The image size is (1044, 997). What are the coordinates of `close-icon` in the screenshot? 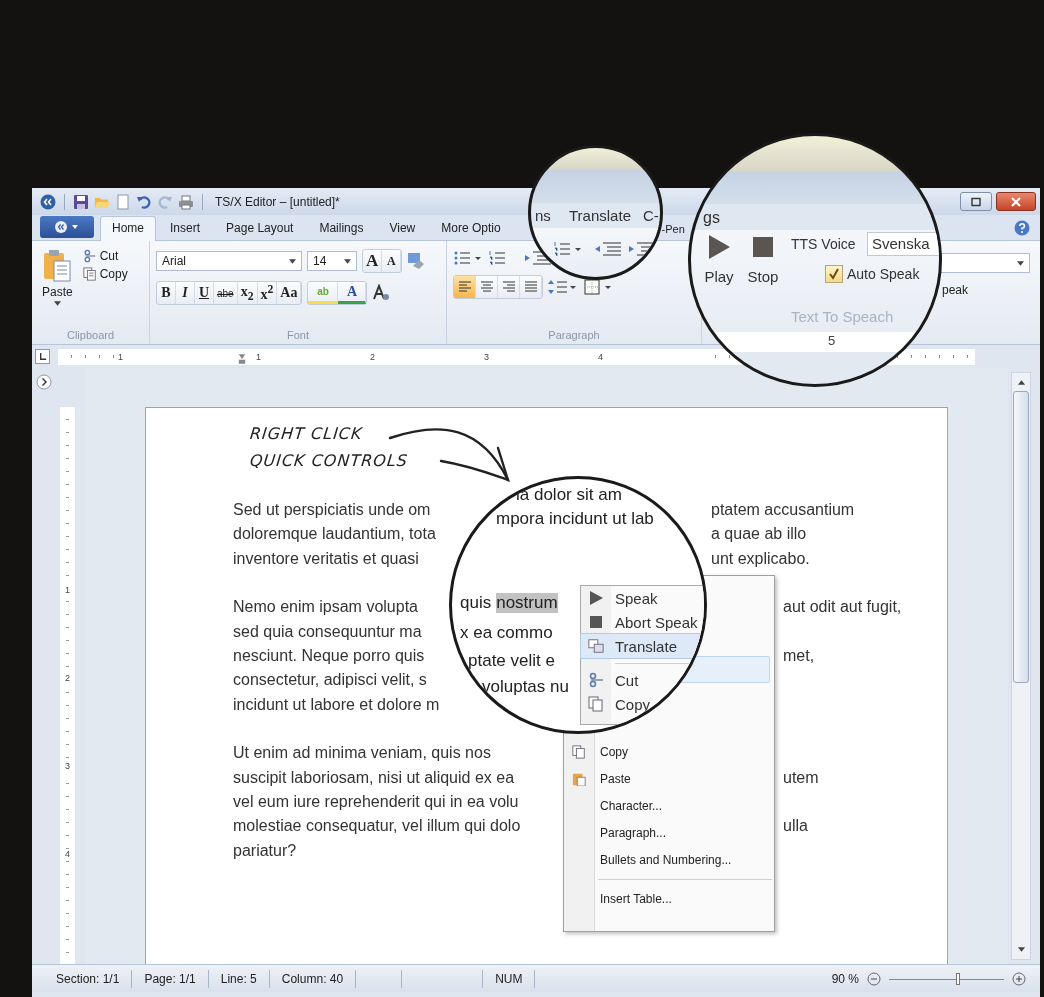 It's located at (1016, 201).